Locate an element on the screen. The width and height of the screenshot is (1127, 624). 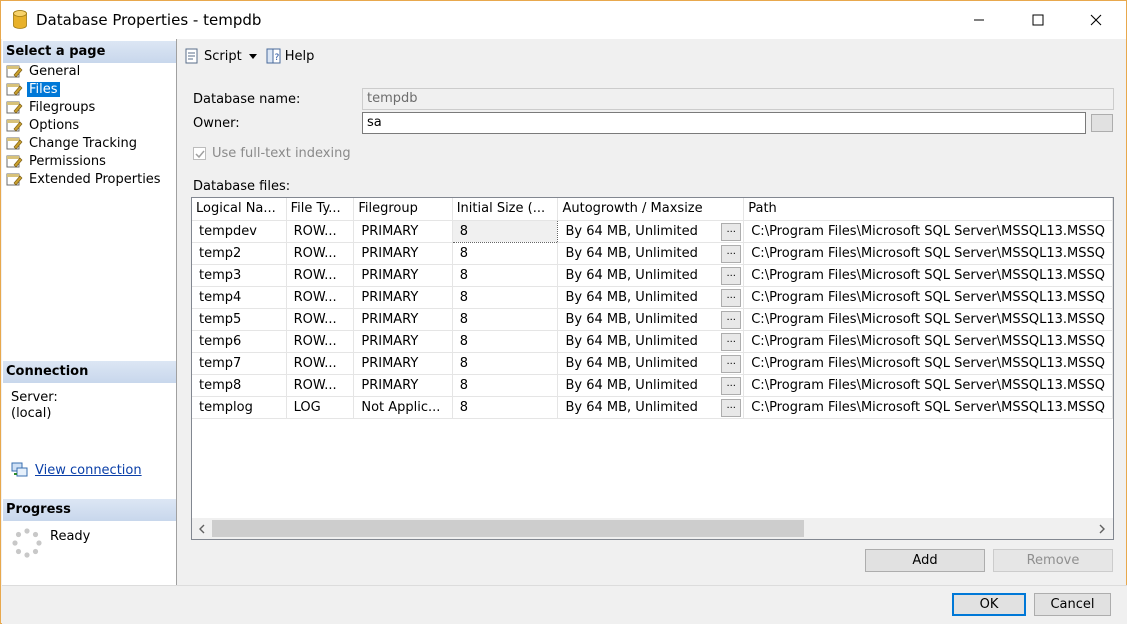
horizontal-scrollbar is located at coordinates (652, 528).